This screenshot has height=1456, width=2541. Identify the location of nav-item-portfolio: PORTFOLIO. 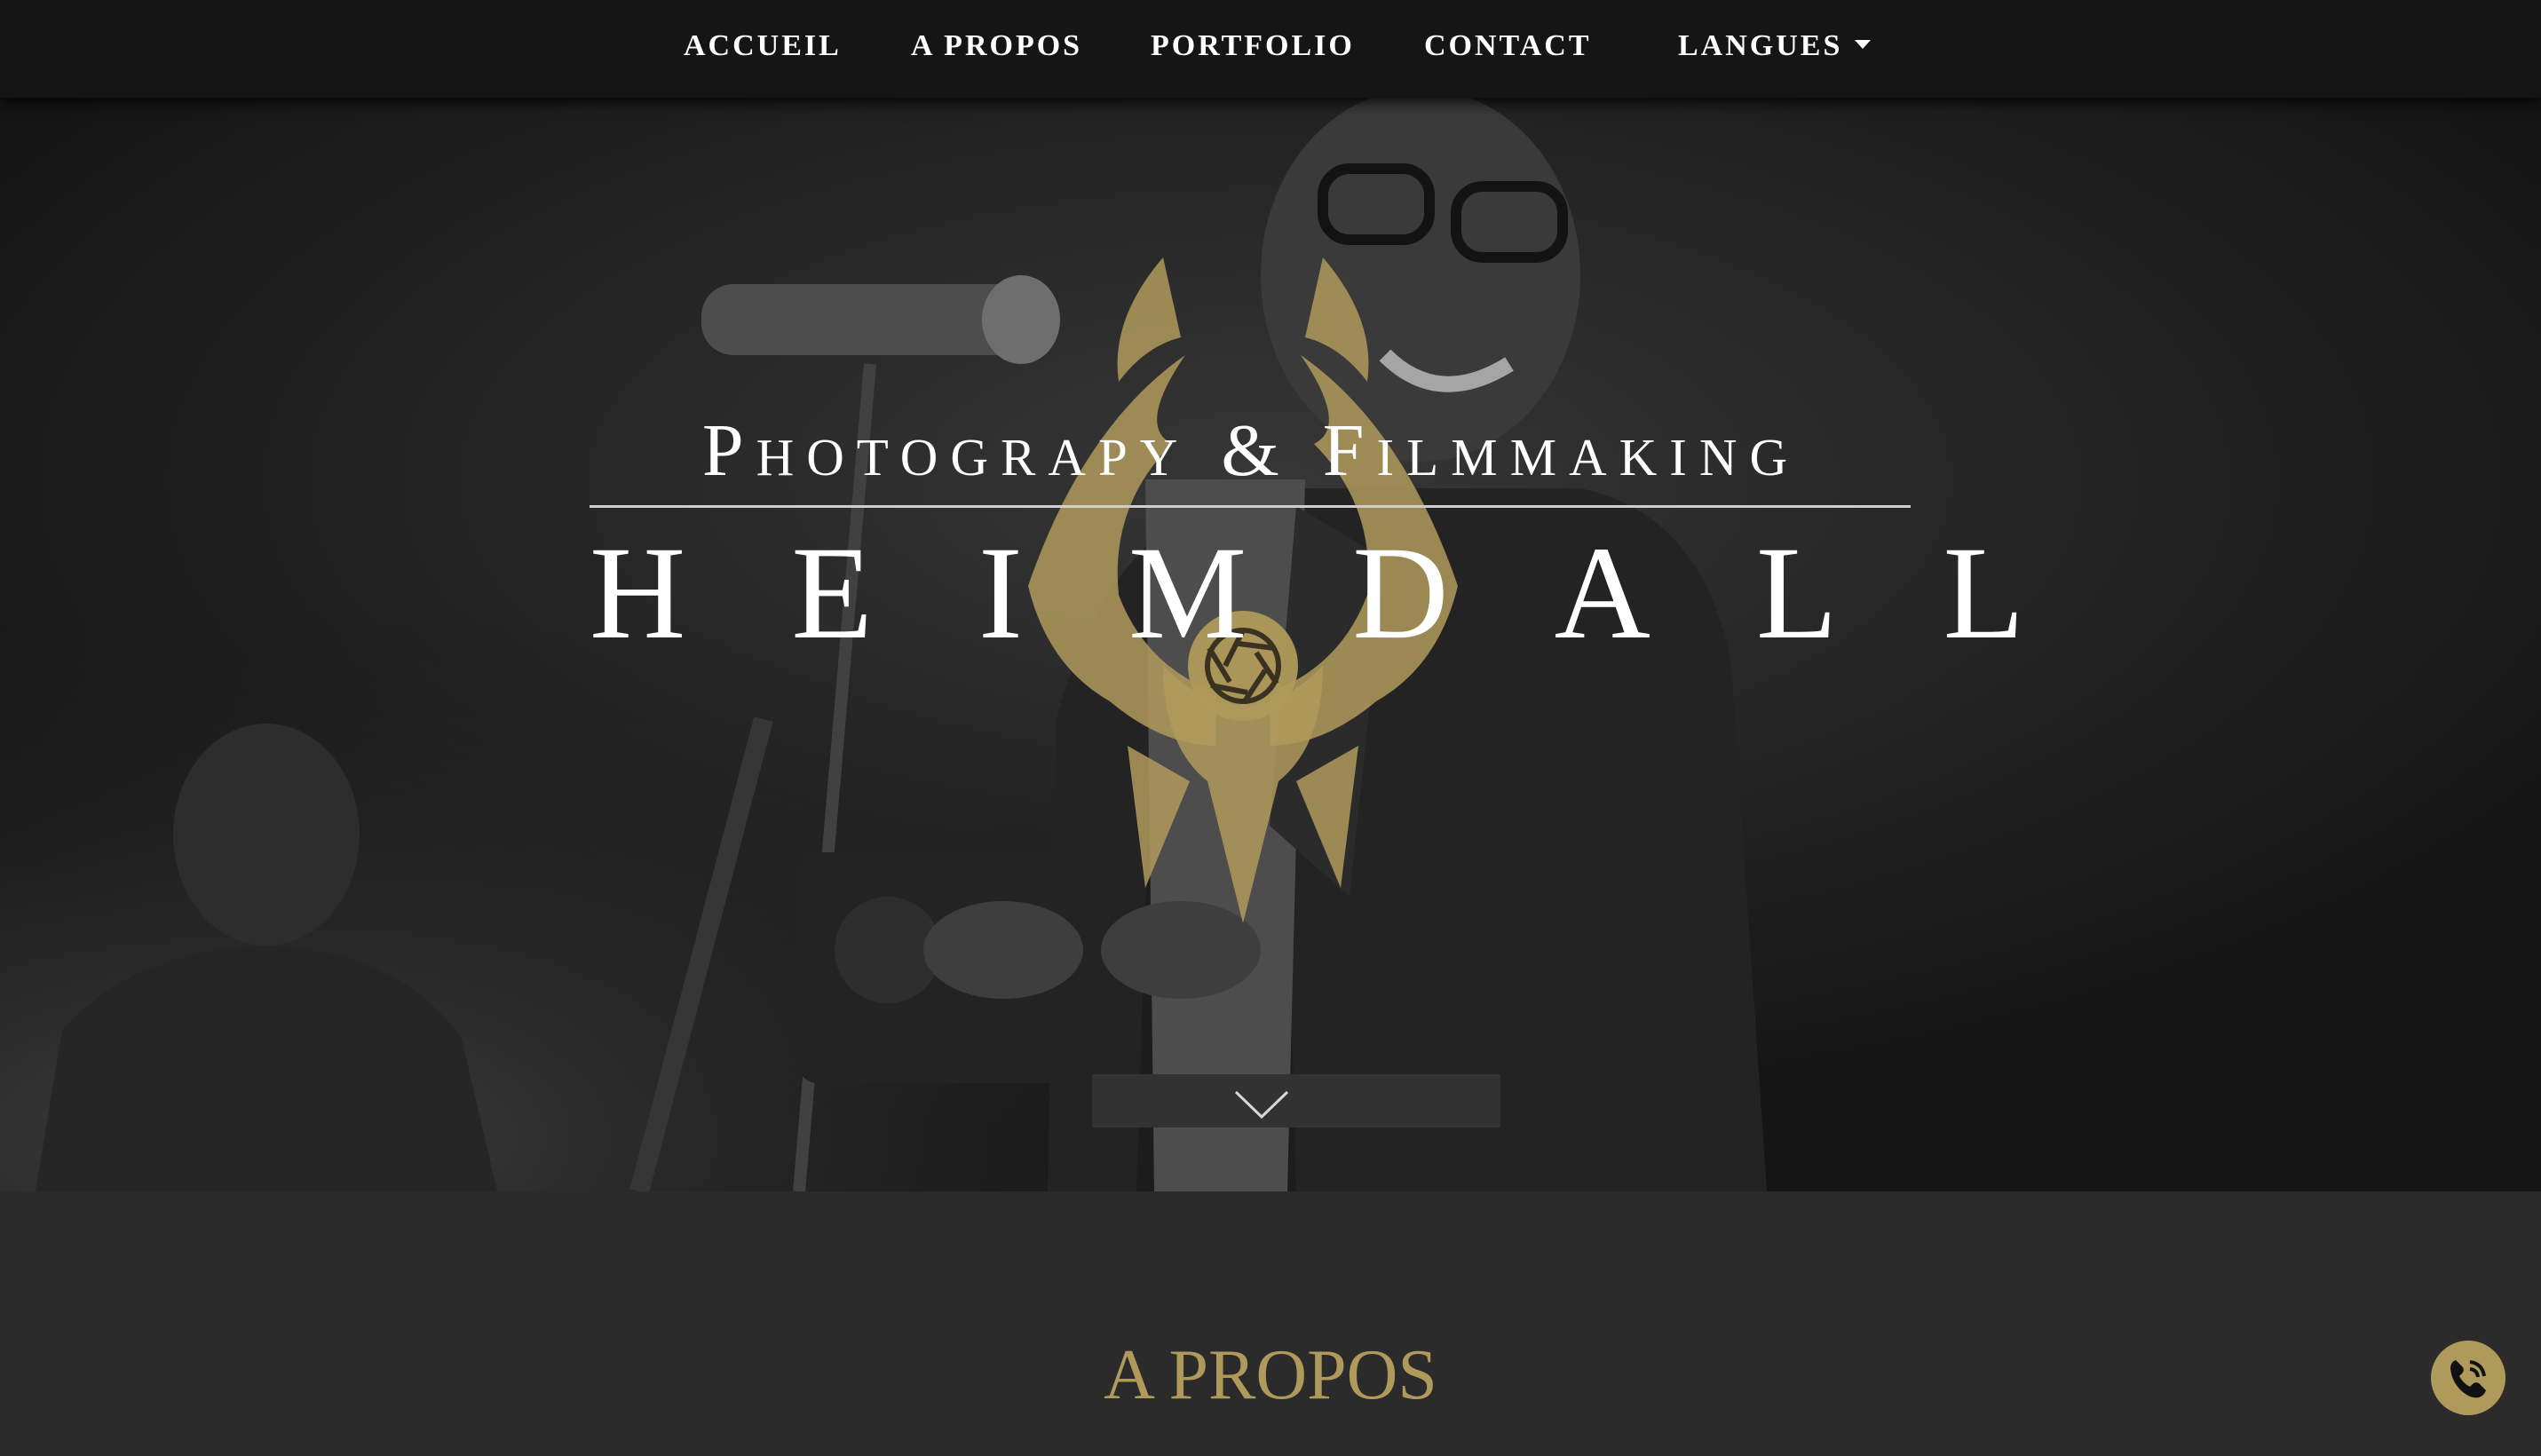
(1253, 46).